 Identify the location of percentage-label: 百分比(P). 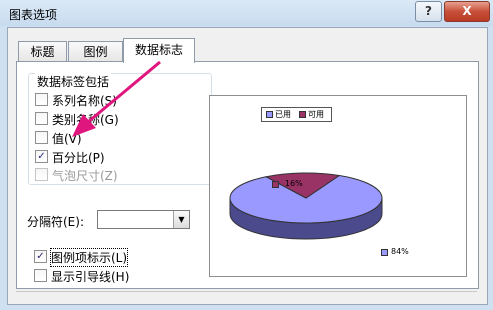
(78, 158).